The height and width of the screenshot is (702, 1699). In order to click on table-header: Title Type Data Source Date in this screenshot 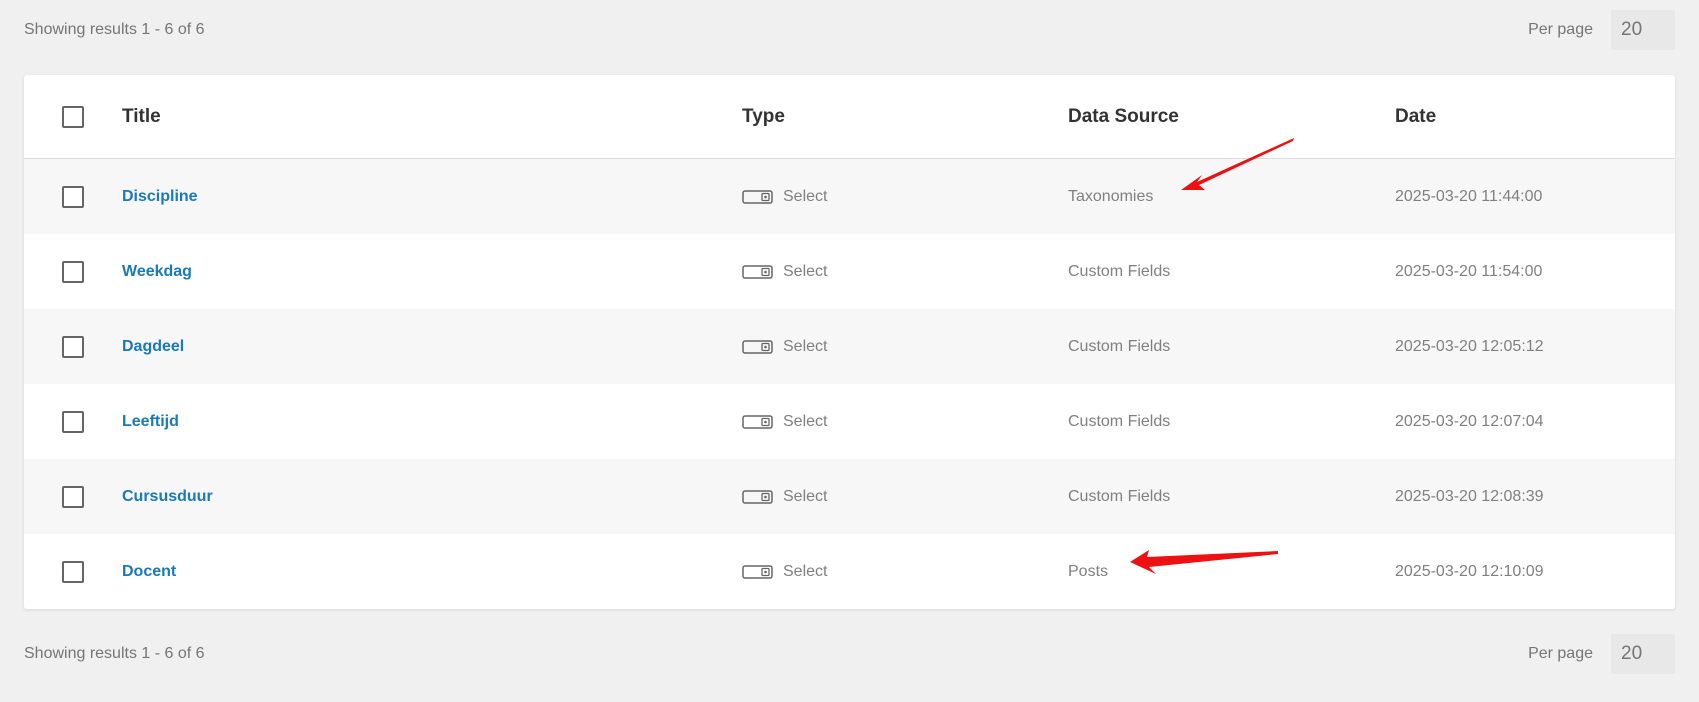, I will do `click(849, 117)`.